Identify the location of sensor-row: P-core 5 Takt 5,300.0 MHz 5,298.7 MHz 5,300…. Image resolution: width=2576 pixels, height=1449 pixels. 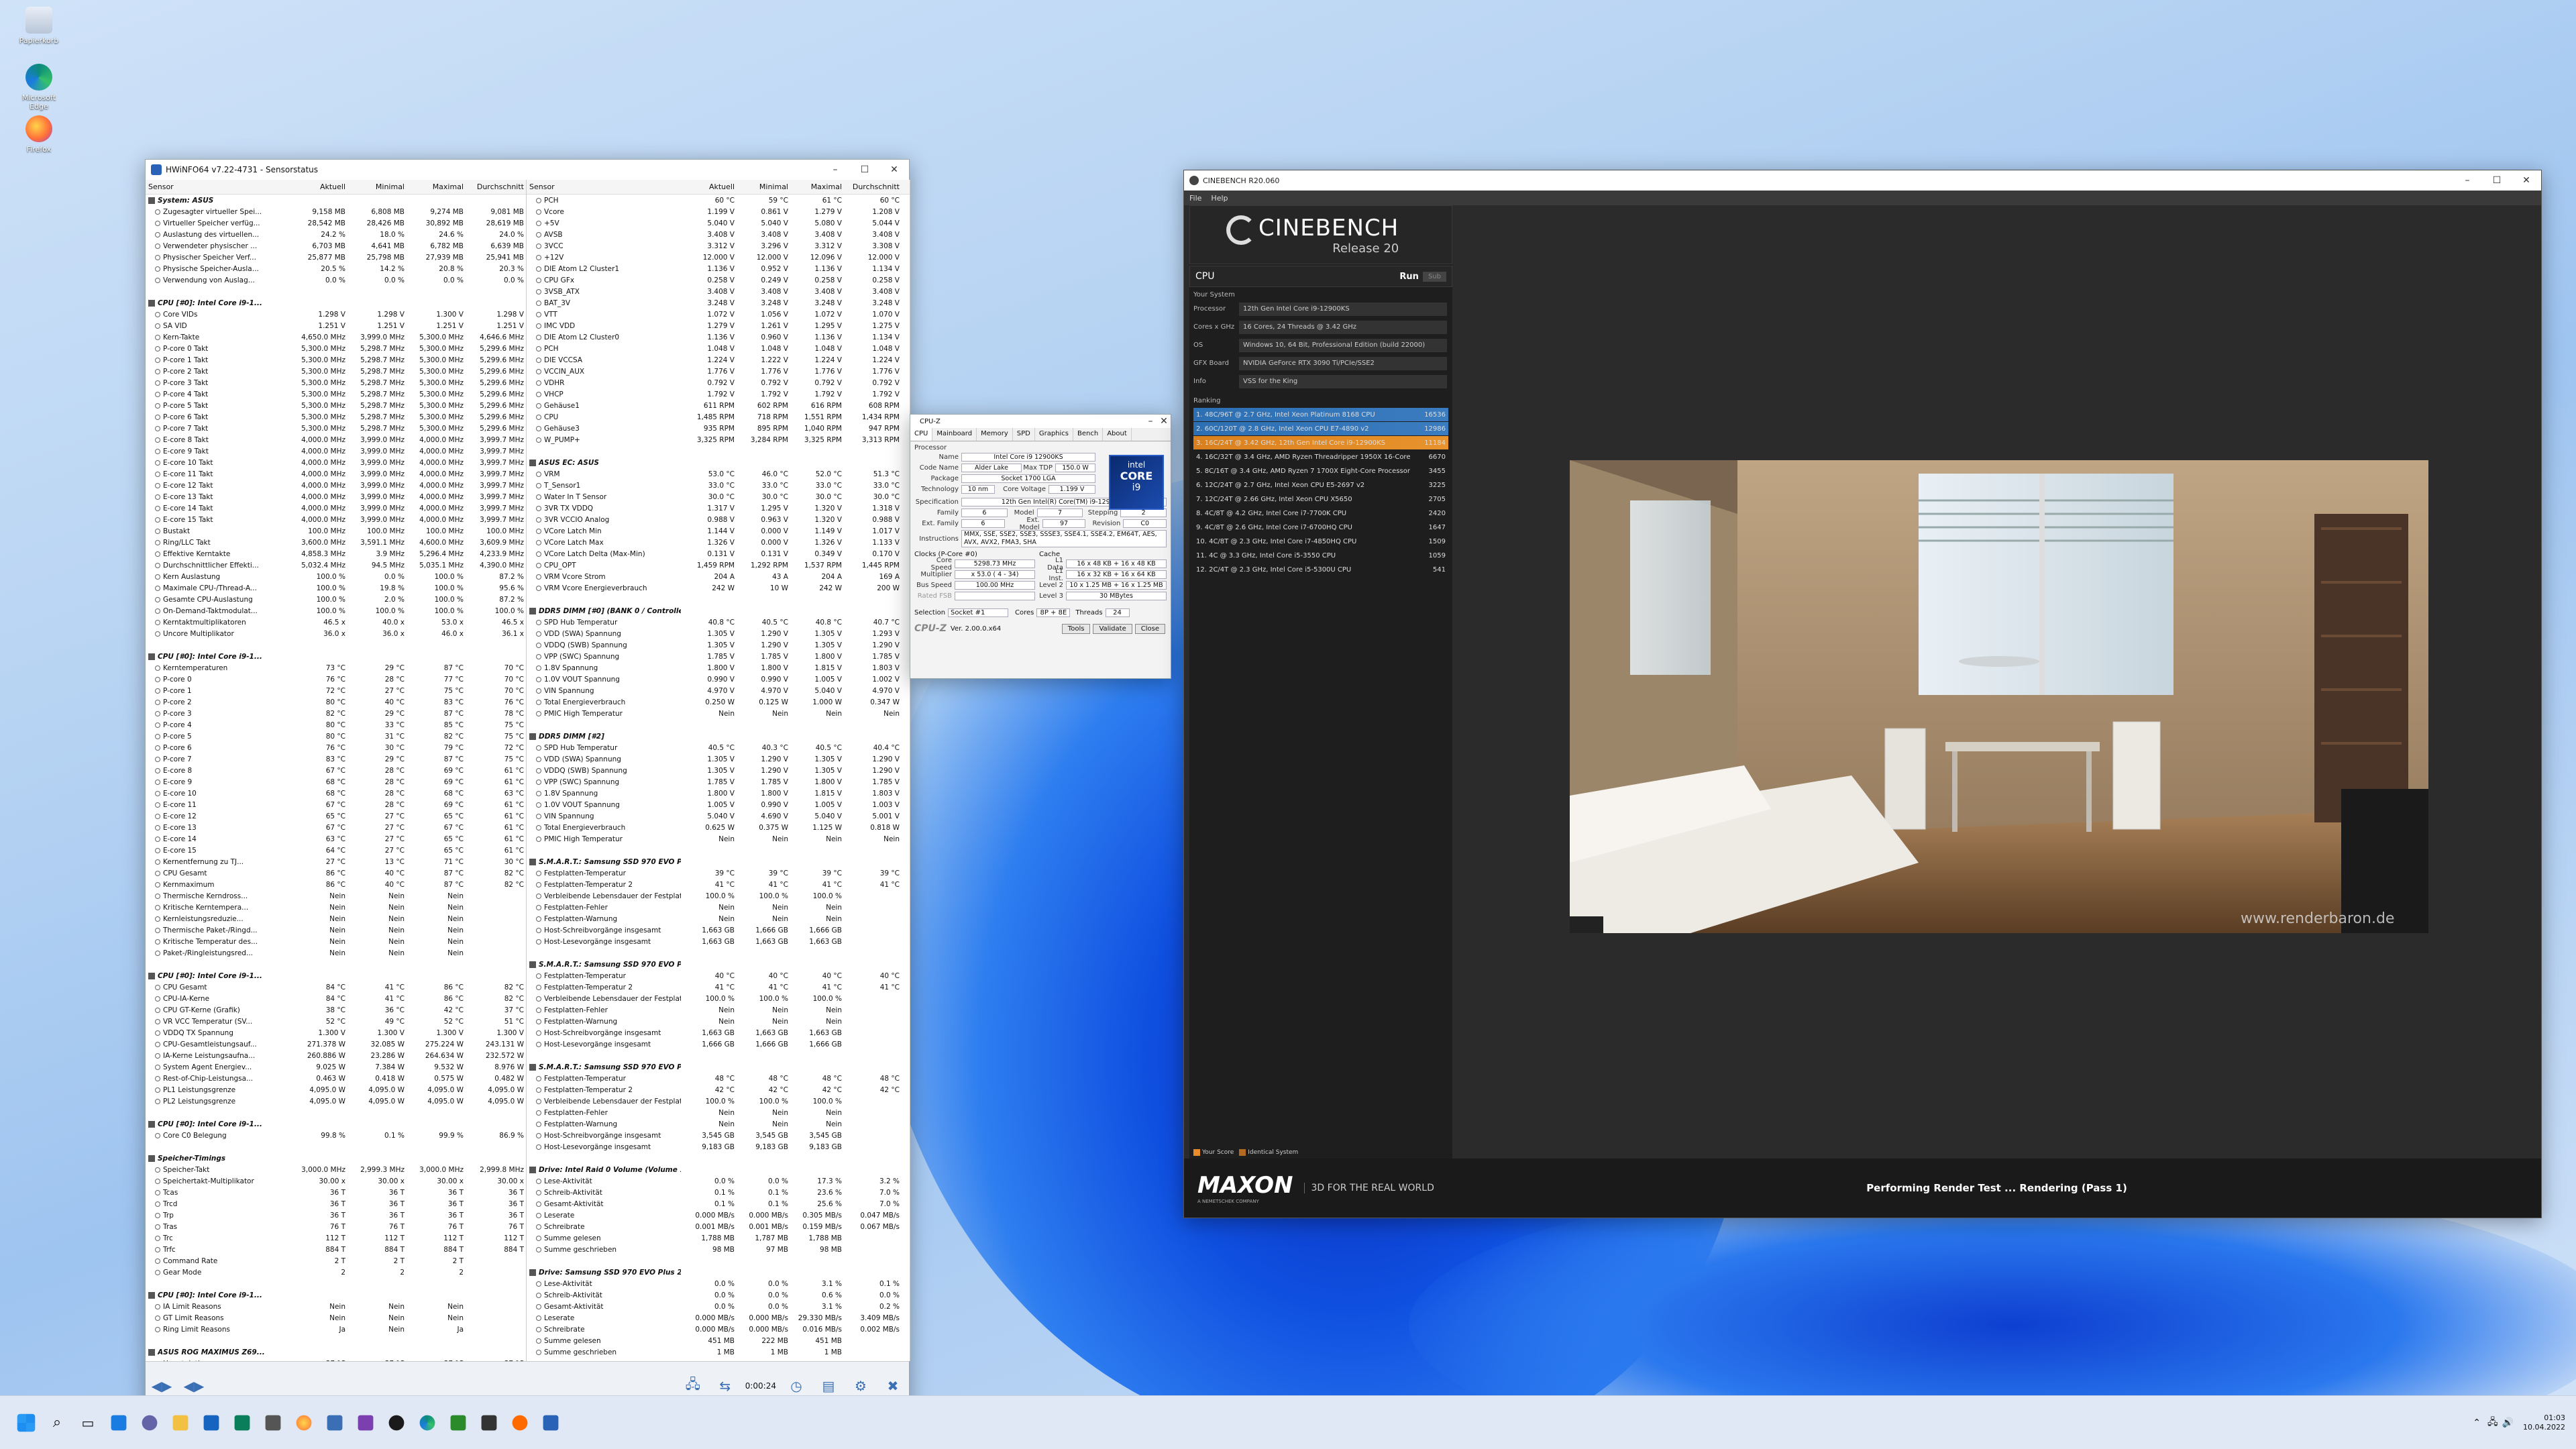
(336, 405).